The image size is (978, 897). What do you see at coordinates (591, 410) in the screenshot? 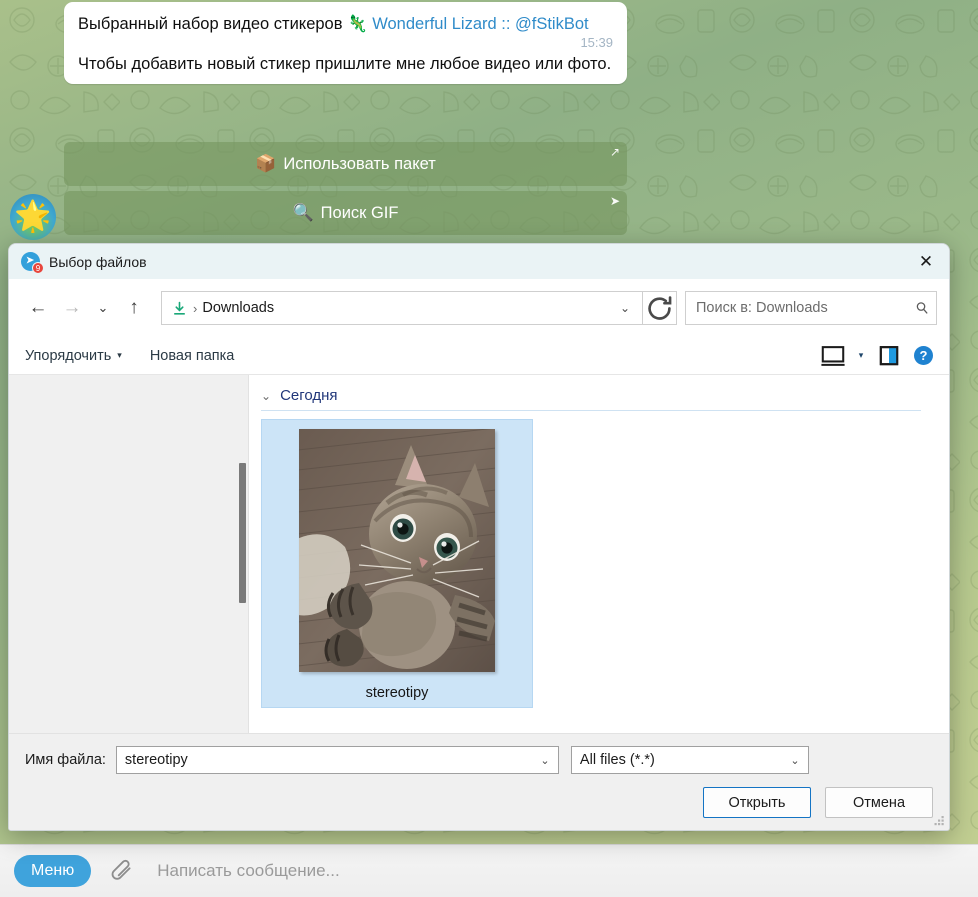
I see `group-divider` at bounding box center [591, 410].